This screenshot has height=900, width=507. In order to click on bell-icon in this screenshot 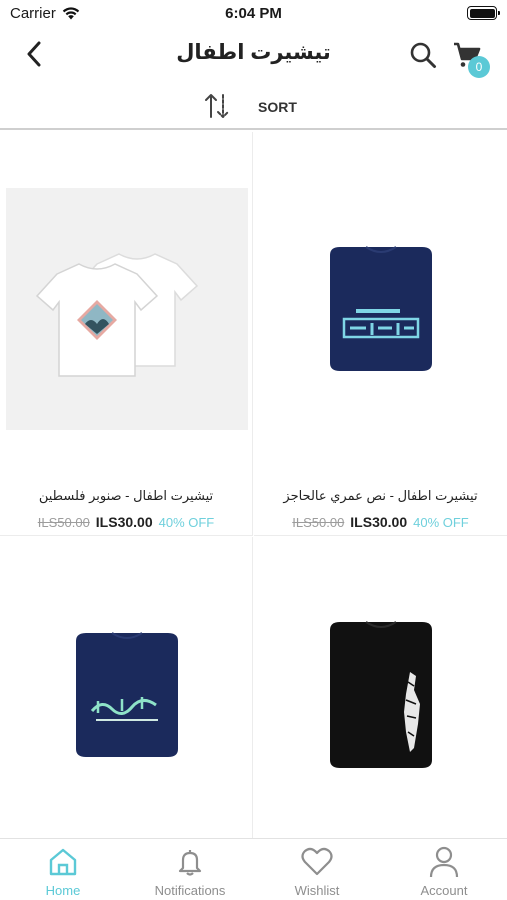, I will do `click(190, 863)`.